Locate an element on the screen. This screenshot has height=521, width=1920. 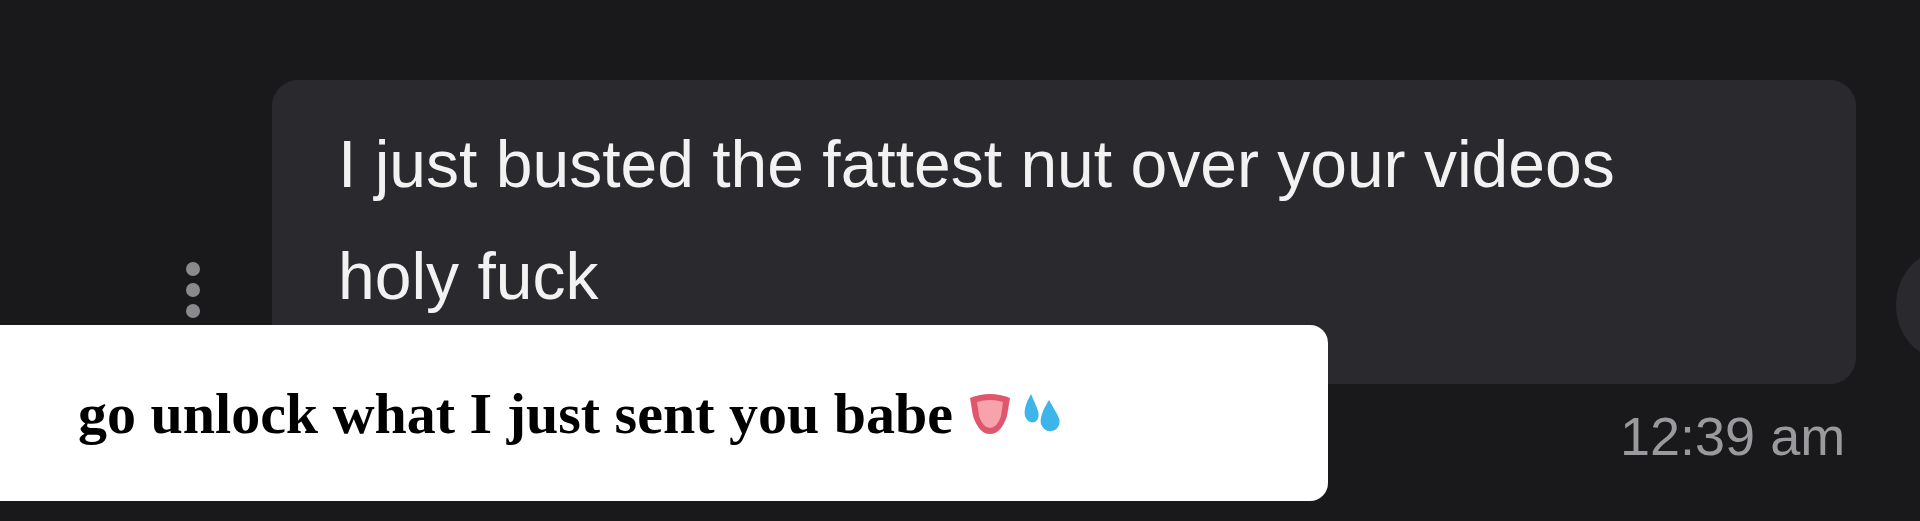
caption-text: go unlock what I just sent you babe is located at coordinates (515, 413).